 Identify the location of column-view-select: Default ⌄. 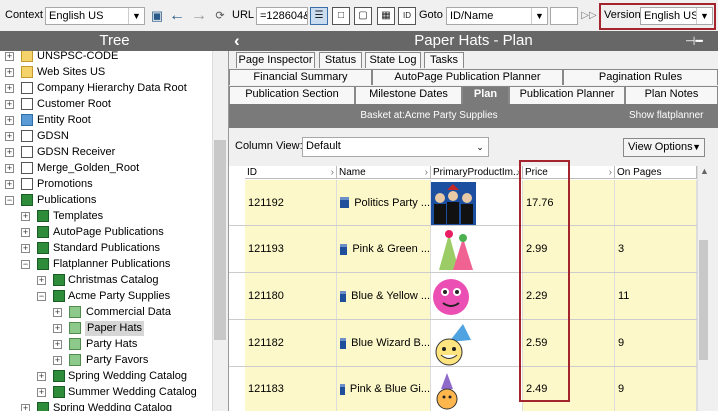
(395, 147).